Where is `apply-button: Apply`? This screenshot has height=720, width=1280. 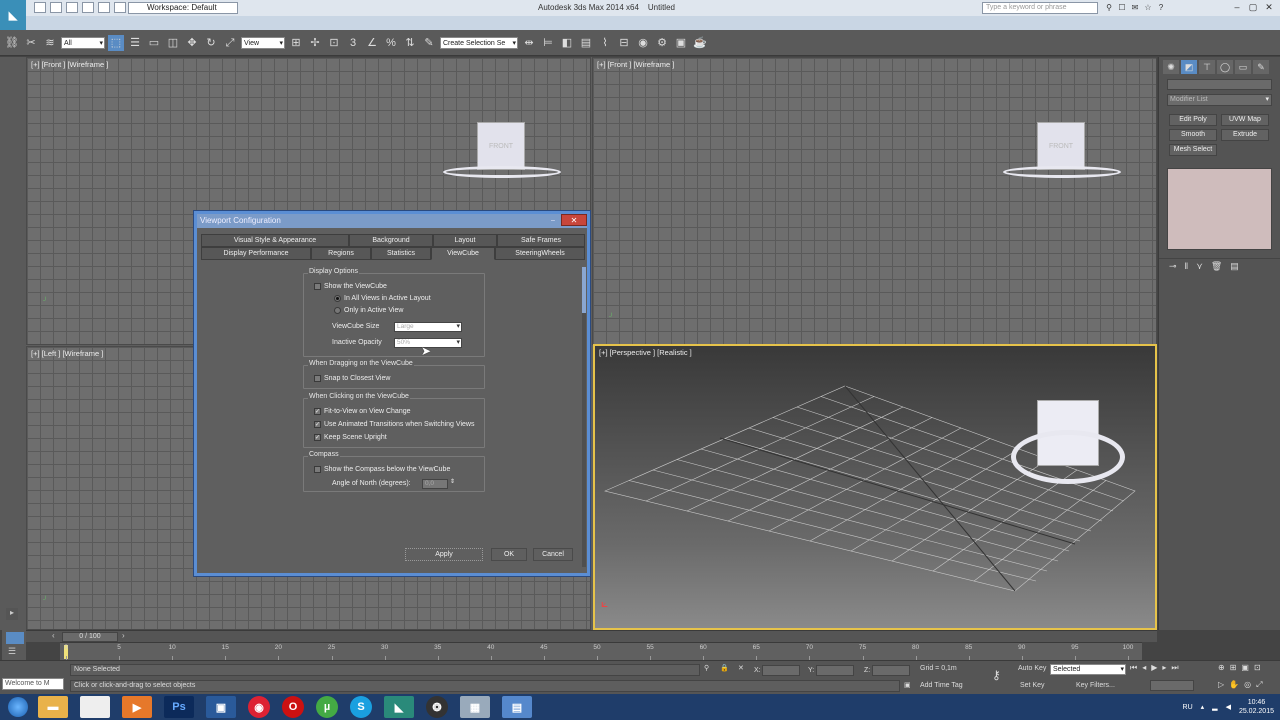
apply-button: Apply is located at coordinates (444, 554).